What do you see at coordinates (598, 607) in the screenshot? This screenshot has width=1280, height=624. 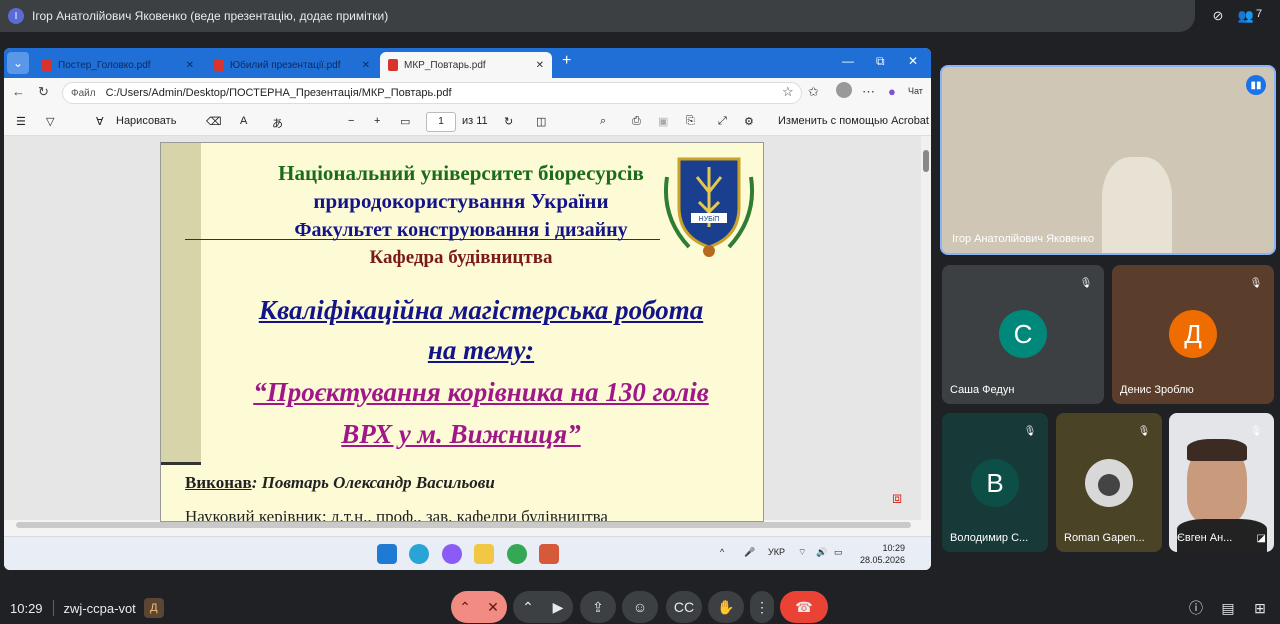 I see `present-button: ⇪` at bounding box center [598, 607].